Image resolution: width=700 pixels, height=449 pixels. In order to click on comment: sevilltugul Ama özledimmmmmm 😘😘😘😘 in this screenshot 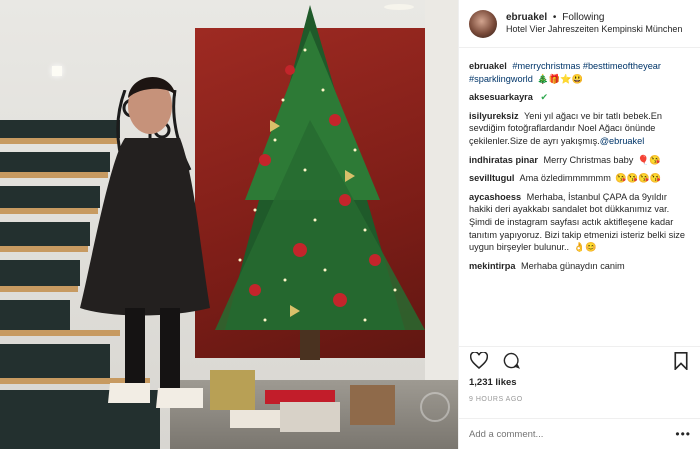, I will do `click(580, 178)`.